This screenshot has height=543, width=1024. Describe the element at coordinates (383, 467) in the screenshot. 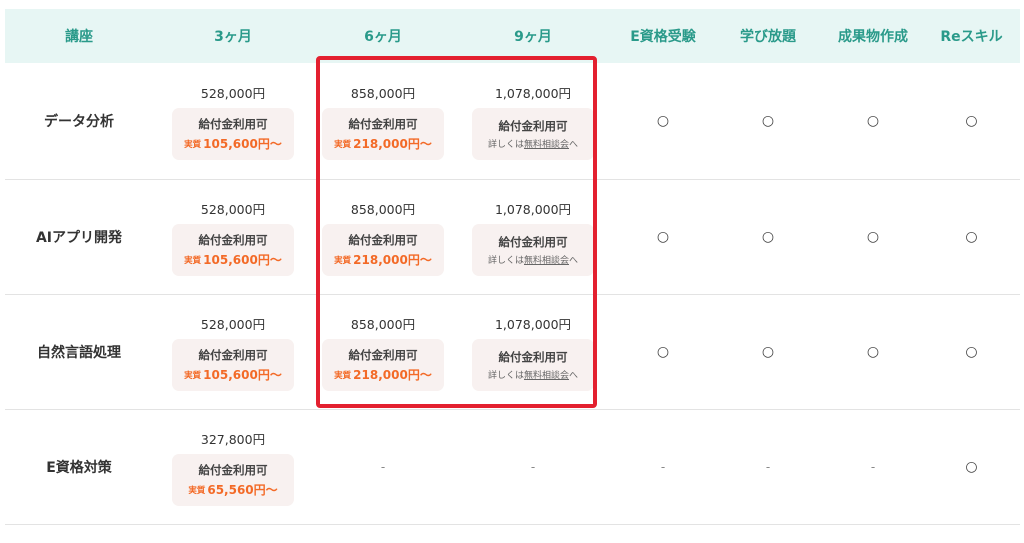

I see `price-6months-empty: -` at that location.